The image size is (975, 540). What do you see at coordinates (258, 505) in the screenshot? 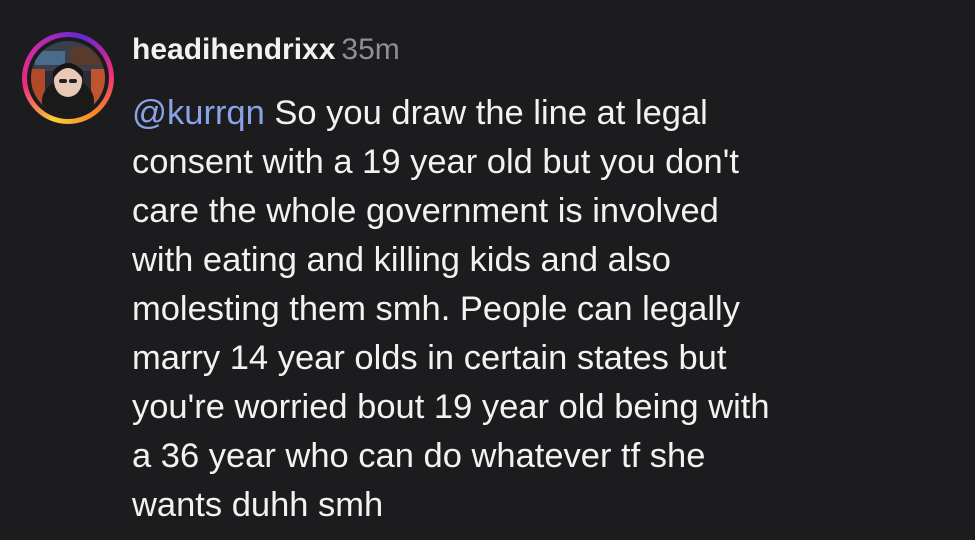
I see `comment-line: wants duhh smh` at bounding box center [258, 505].